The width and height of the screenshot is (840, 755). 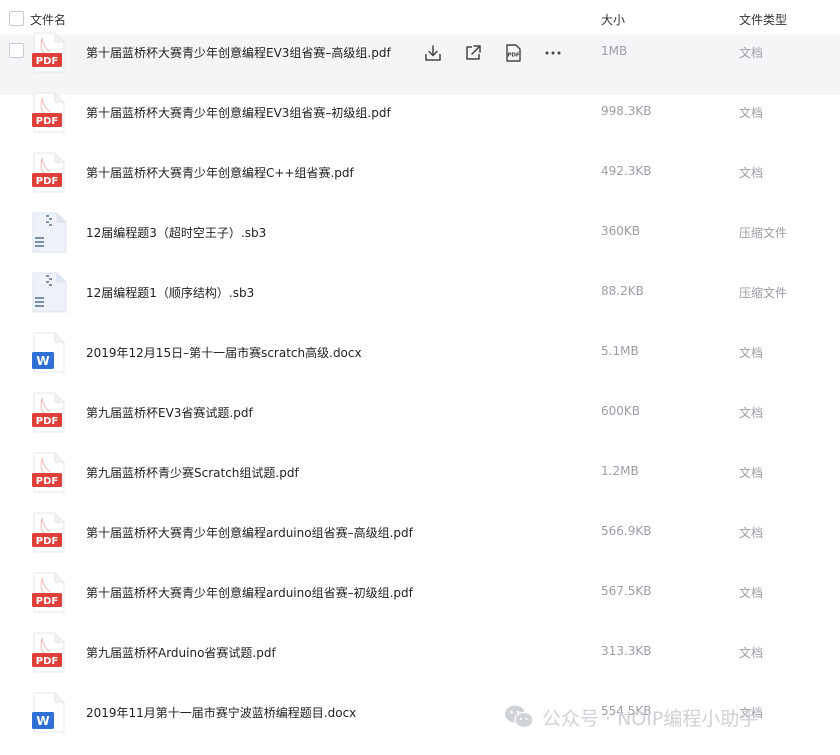 What do you see at coordinates (621, 231) in the screenshot?
I see `file-size: 360KB` at bounding box center [621, 231].